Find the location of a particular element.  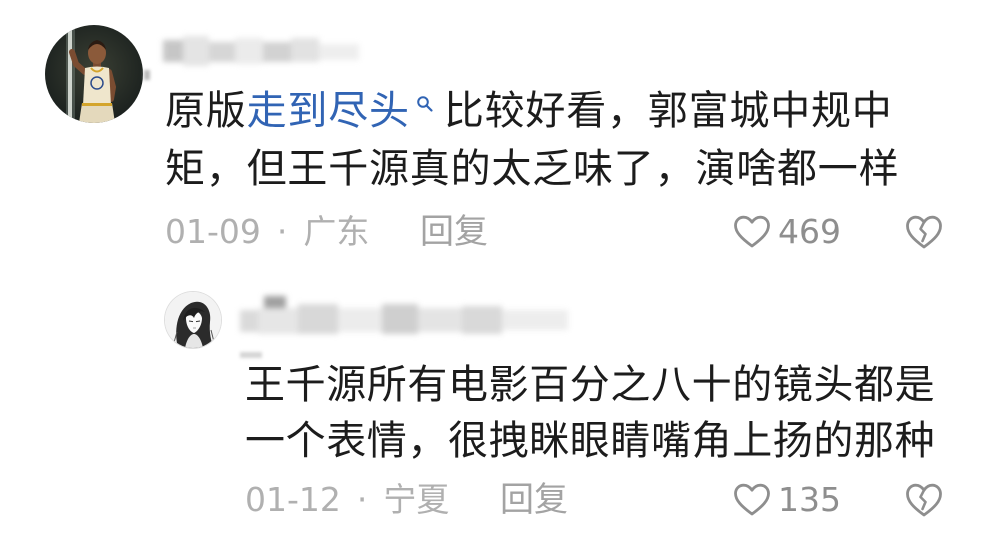

reply-date: 01-12 is located at coordinates (293, 499).